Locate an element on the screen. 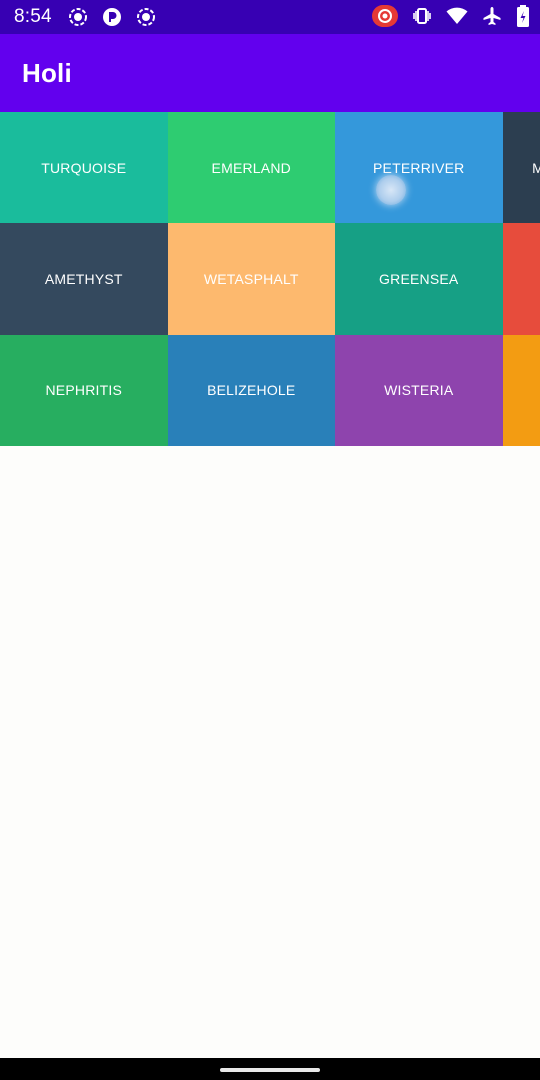 The height and width of the screenshot is (1080, 540). color-tile-wetasphalt: WETASPHALT is located at coordinates (251, 279).